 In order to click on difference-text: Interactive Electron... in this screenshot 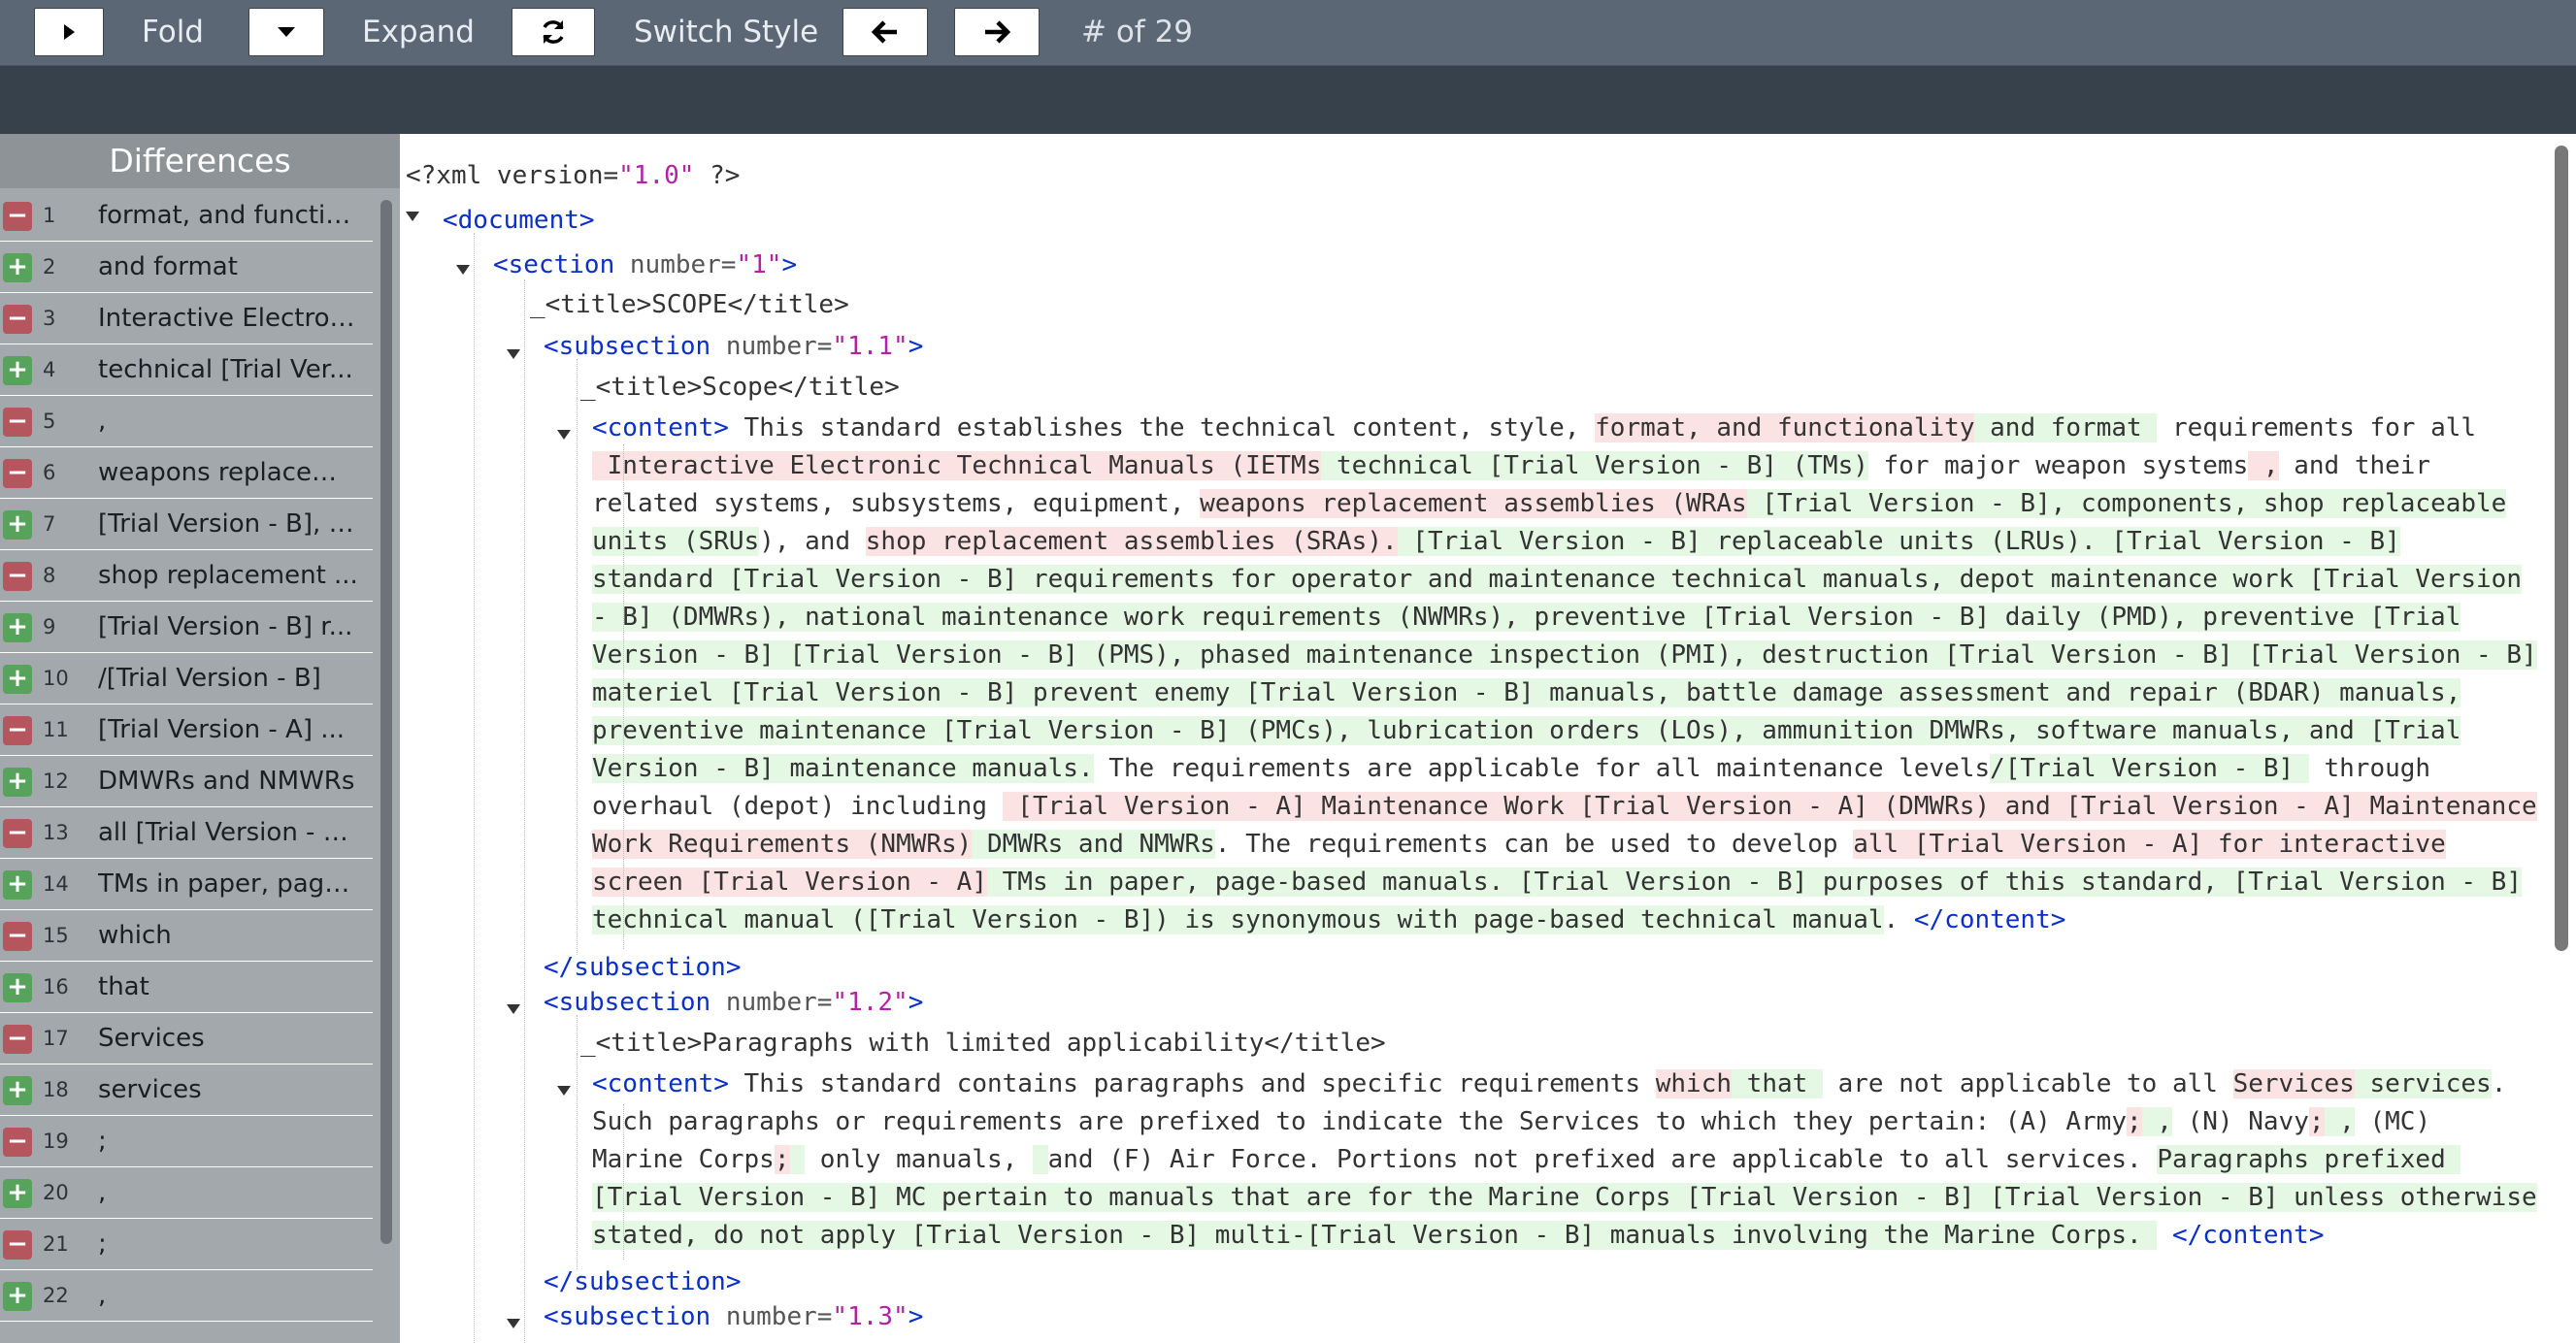, I will do `click(229, 318)`.